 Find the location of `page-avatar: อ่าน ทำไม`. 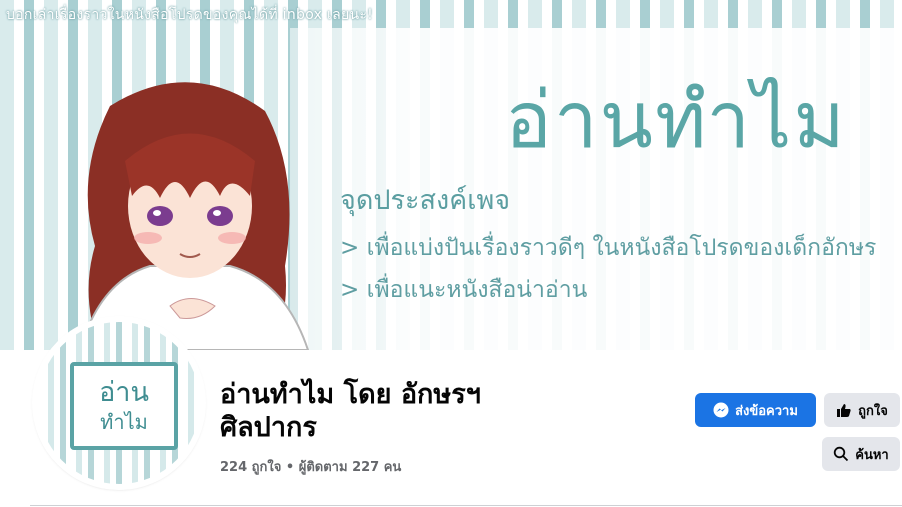

page-avatar: อ่าน ทำไม is located at coordinates (119, 403).